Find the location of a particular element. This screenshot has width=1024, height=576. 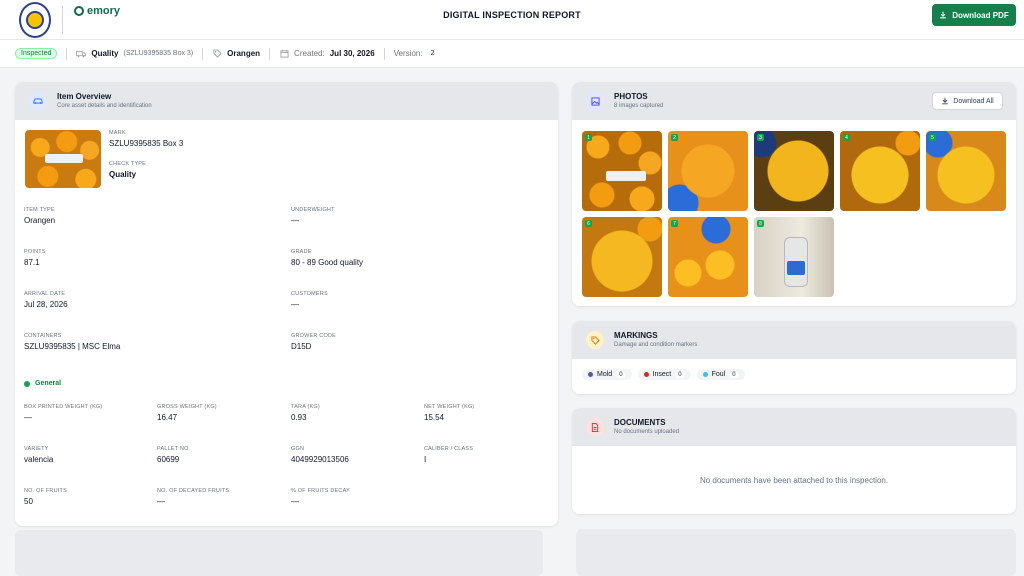

created-date: Jul 30, 2026 is located at coordinates (352, 53).